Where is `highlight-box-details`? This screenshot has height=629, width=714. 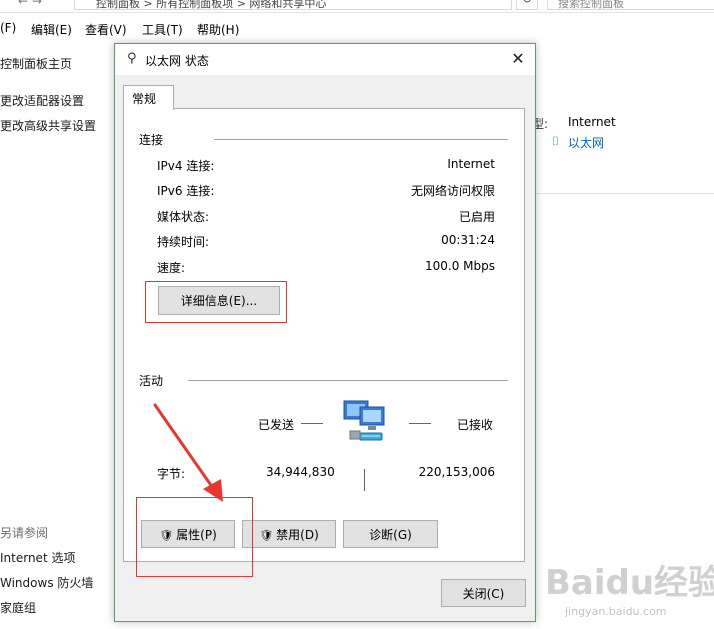 highlight-box-details is located at coordinates (216, 302).